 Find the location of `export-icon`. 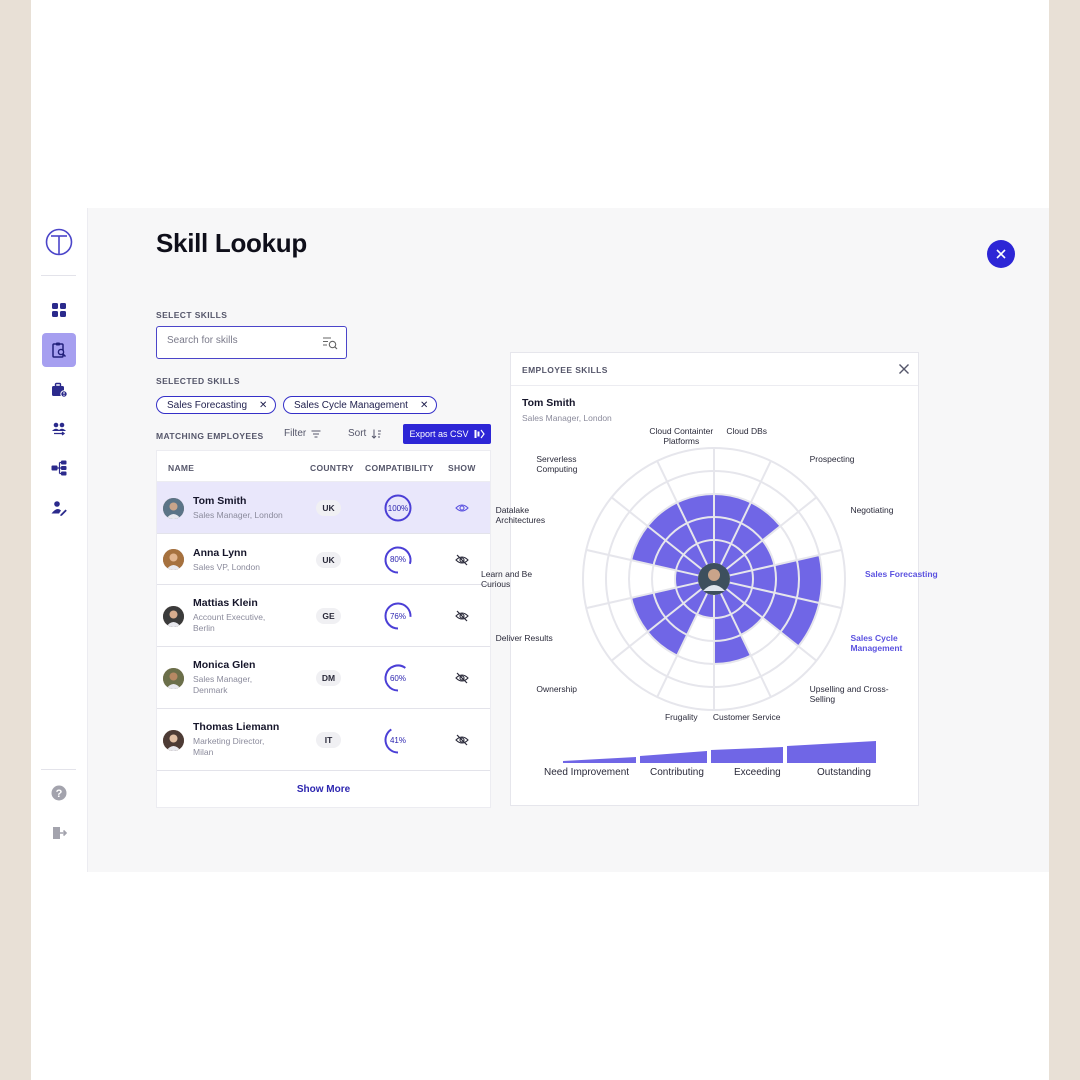

export-icon is located at coordinates (479, 434).